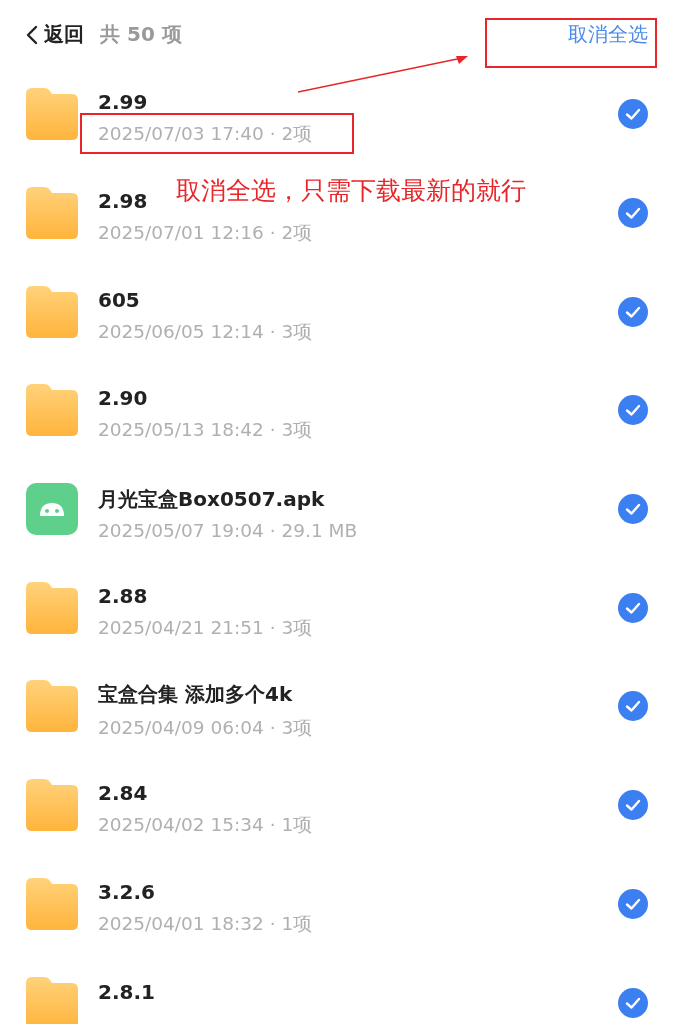 Image resolution: width=674 pixels, height=1024 pixels. I want to click on file-name: 2.8.1, so click(126, 992).